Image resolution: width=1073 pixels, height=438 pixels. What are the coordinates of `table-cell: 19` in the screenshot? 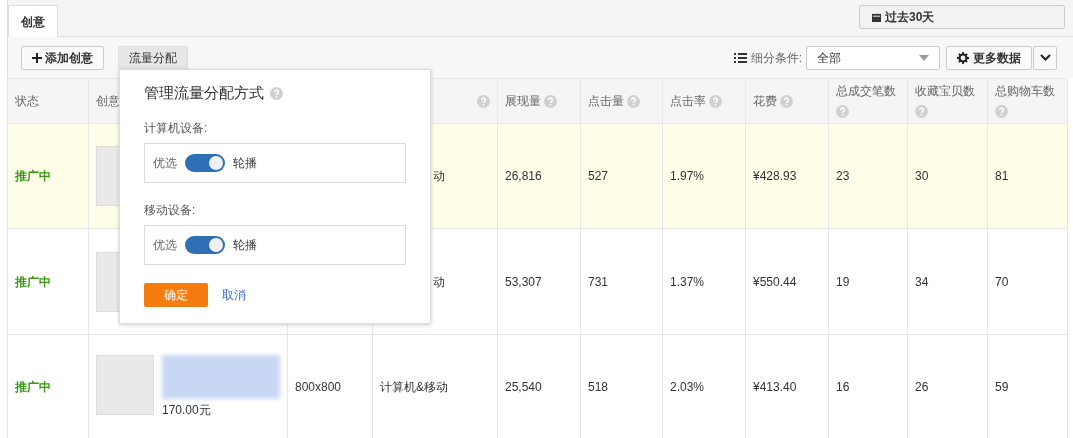 It's located at (843, 281).